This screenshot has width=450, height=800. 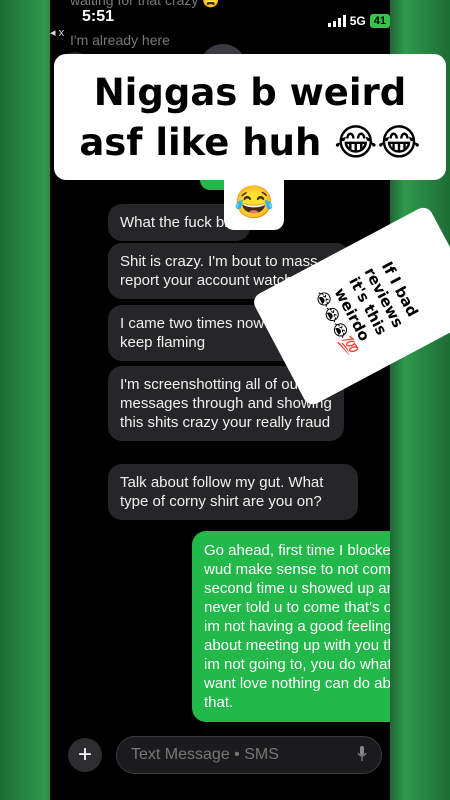 What do you see at coordinates (336, 21) in the screenshot?
I see `signal-bars-icon` at bounding box center [336, 21].